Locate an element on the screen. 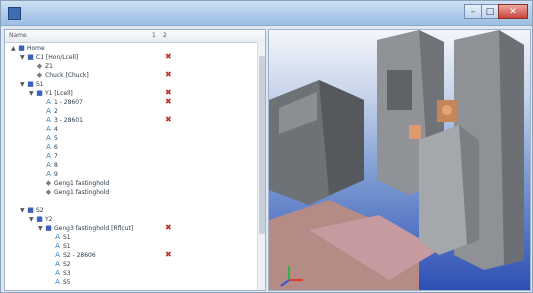 The image size is (533, 293). tree-row: ▼ ■ Geng3 fastinghold [Rflcut] ✖ is located at coordinates (130, 228).